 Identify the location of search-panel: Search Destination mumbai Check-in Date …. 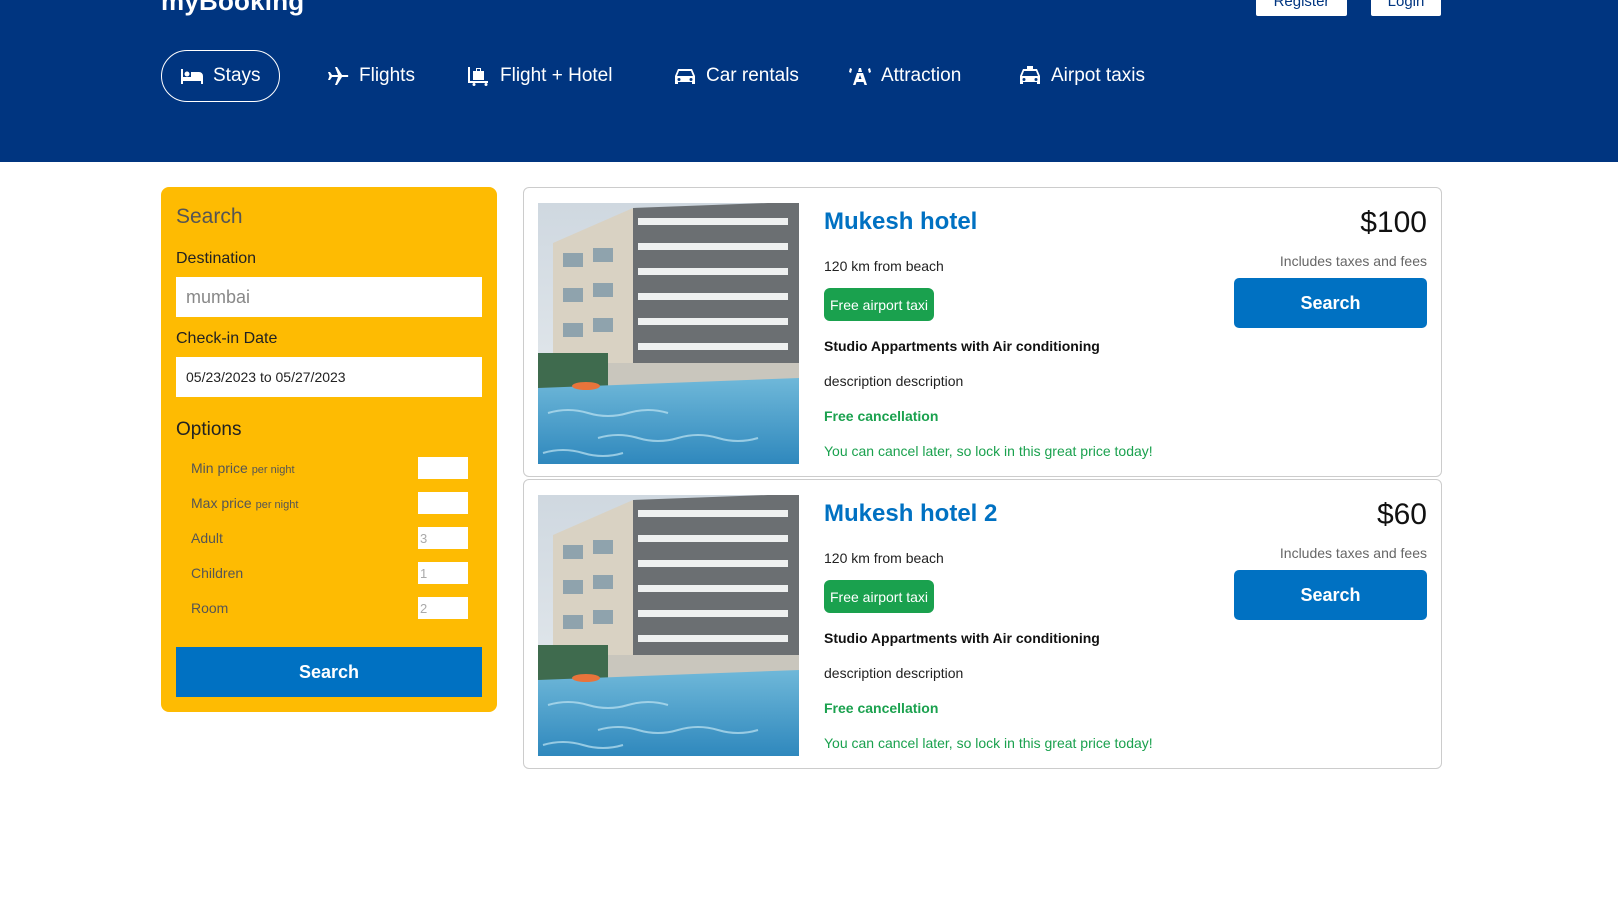
(329, 449).